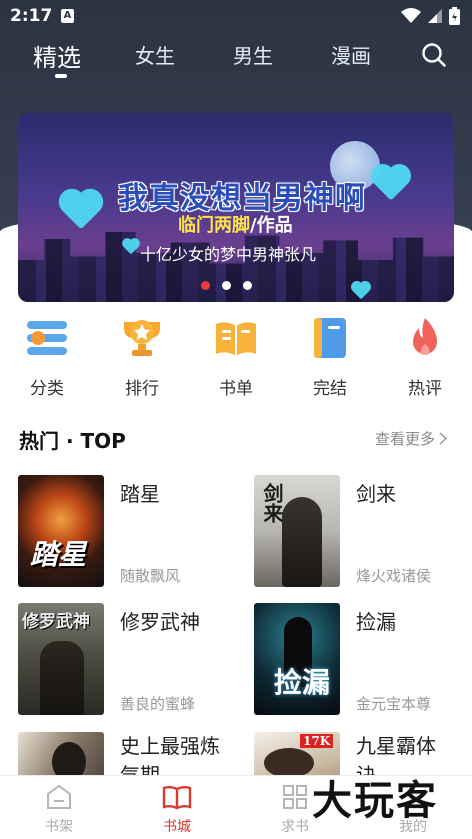  What do you see at coordinates (271, 225) in the screenshot?
I see `banner-author-suffix: /作品` at bounding box center [271, 225].